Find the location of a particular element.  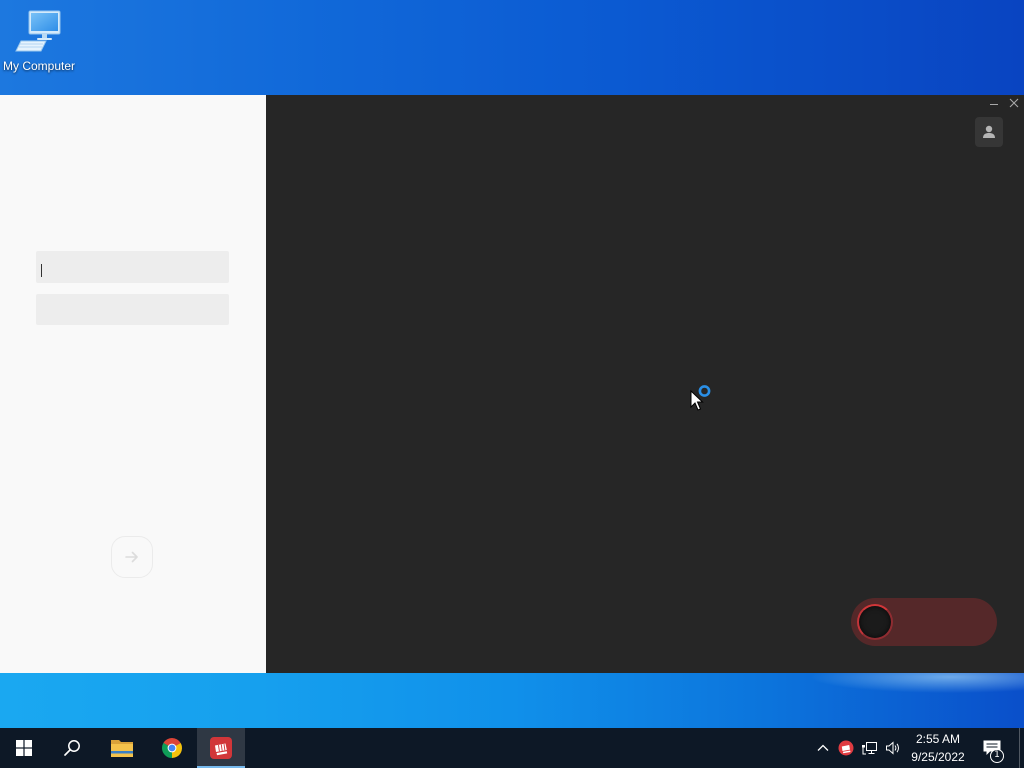

network-button is located at coordinates (870, 748).